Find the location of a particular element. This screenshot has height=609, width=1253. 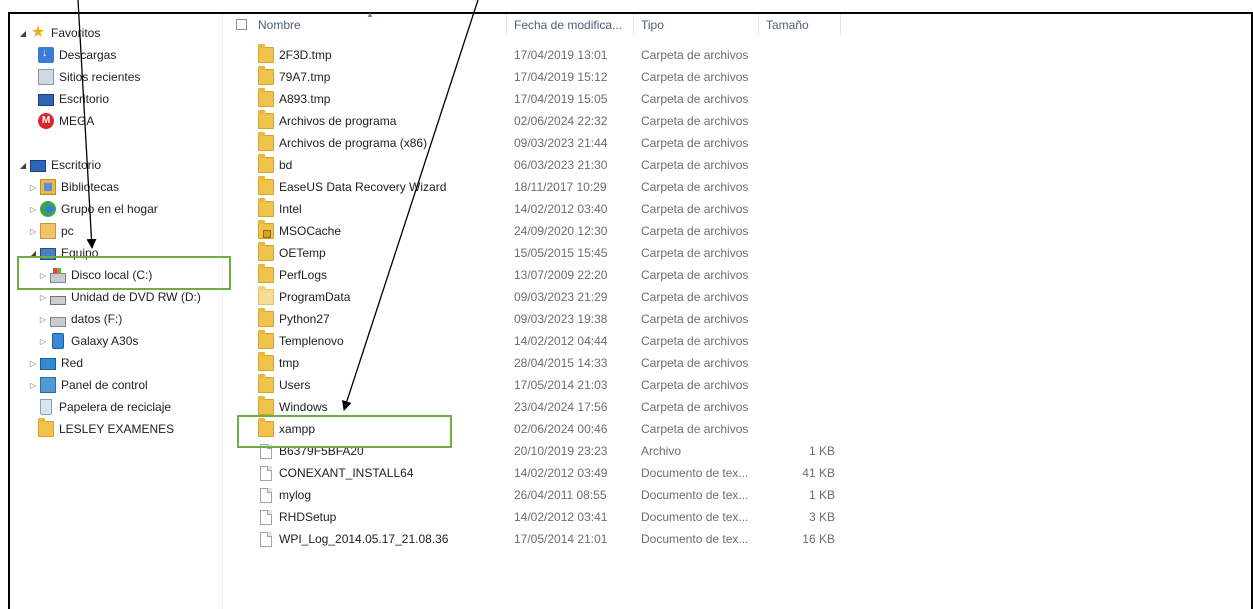

sidebar-item-lesley-examenes: LESLEY EXAMENES is located at coordinates (106, 428).